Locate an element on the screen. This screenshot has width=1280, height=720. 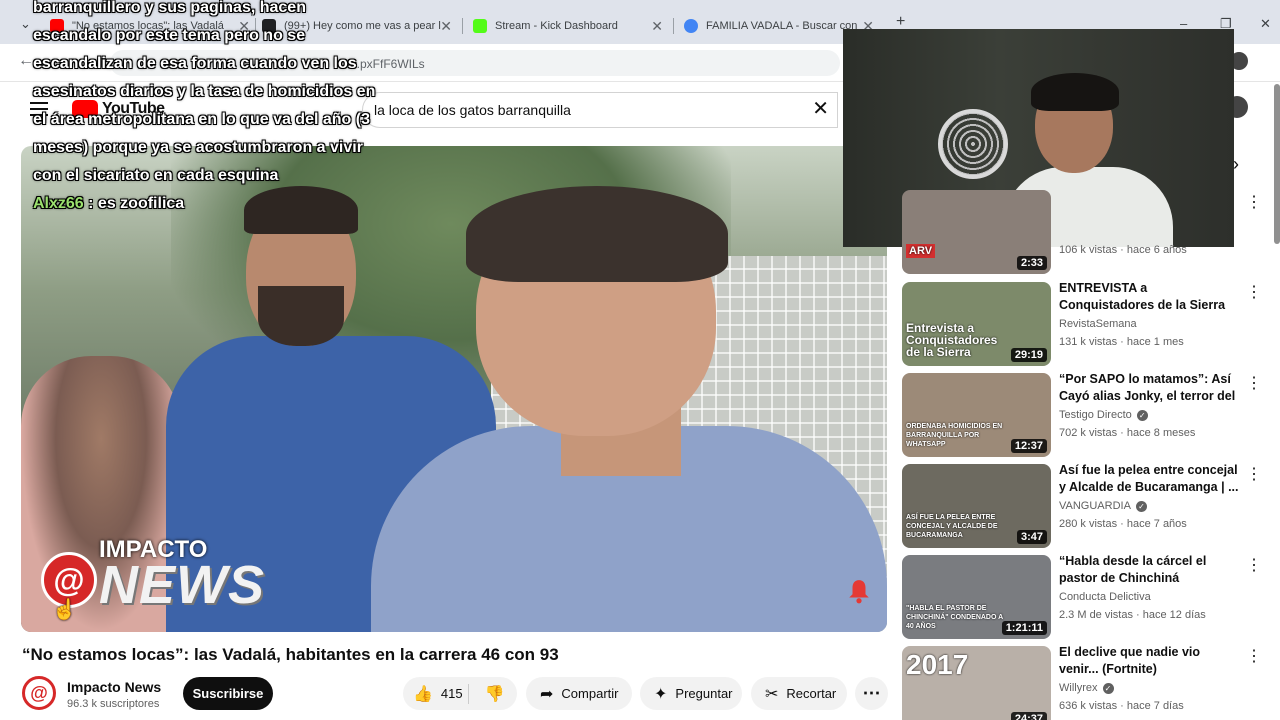
share-label: Compartir is located at coordinates (590, 693).